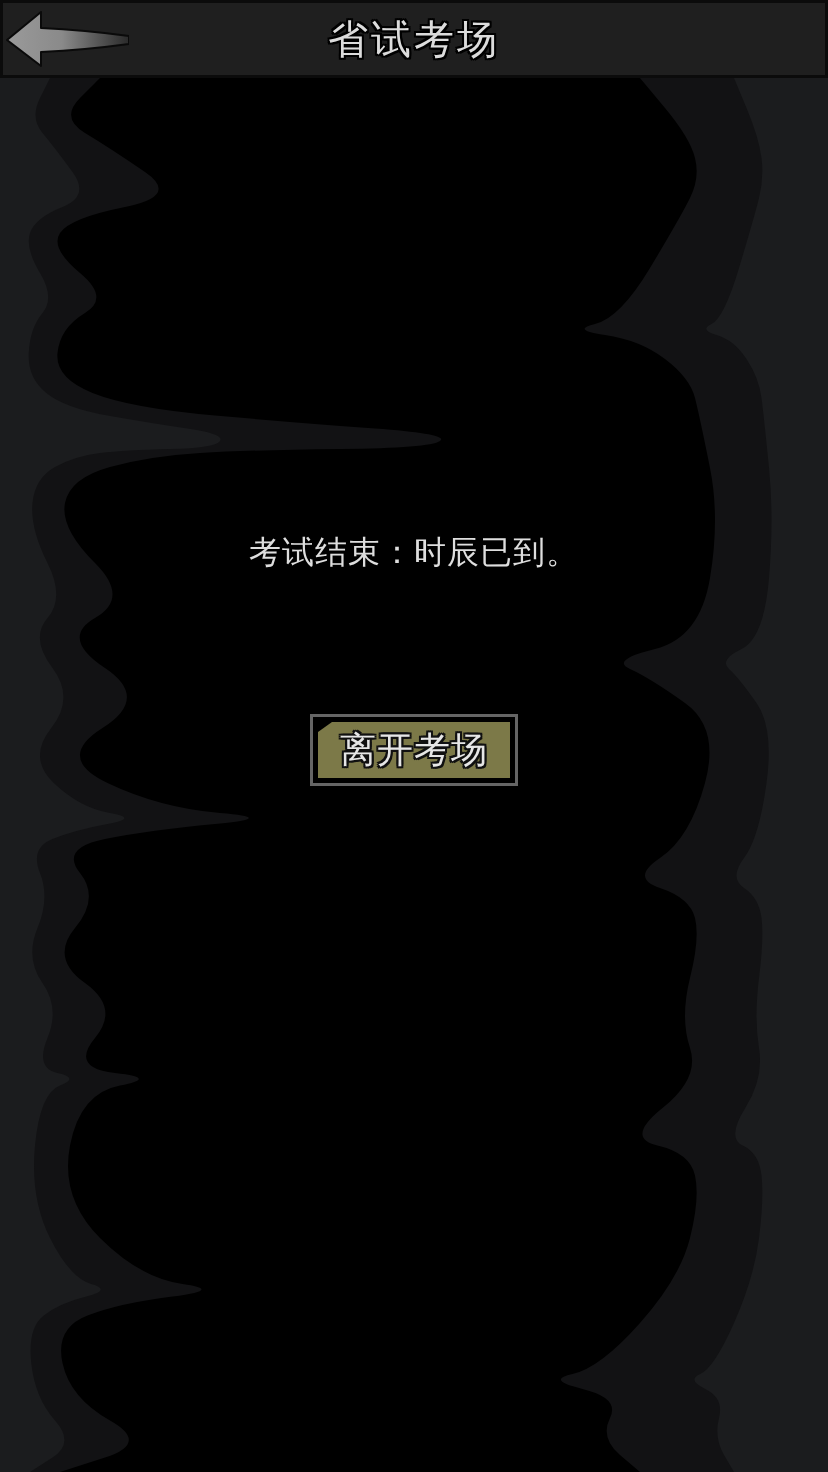 The width and height of the screenshot is (828, 1472). Describe the element at coordinates (414, 750) in the screenshot. I see `leave-button: 离开考场` at that location.